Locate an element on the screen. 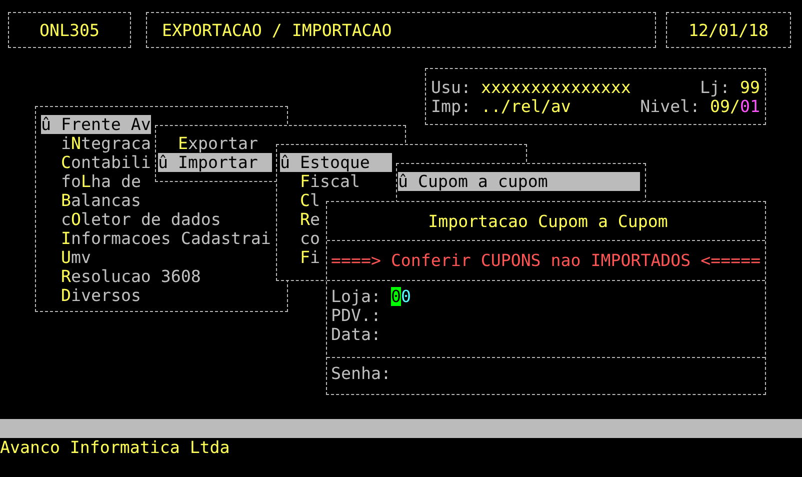 The width and height of the screenshot is (802, 477). menu-item: Re is located at coordinates (300, 219).